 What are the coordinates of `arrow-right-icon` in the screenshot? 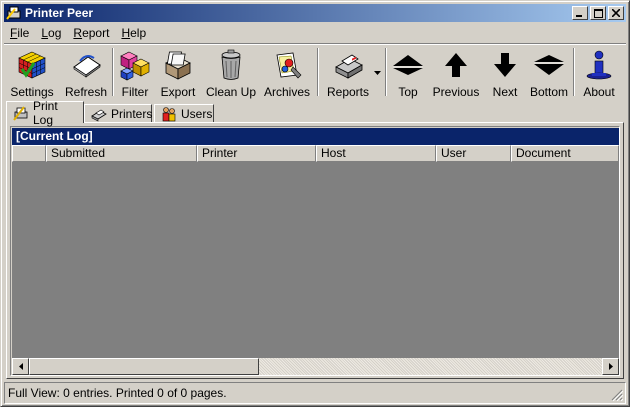 It's located at (610, 366).